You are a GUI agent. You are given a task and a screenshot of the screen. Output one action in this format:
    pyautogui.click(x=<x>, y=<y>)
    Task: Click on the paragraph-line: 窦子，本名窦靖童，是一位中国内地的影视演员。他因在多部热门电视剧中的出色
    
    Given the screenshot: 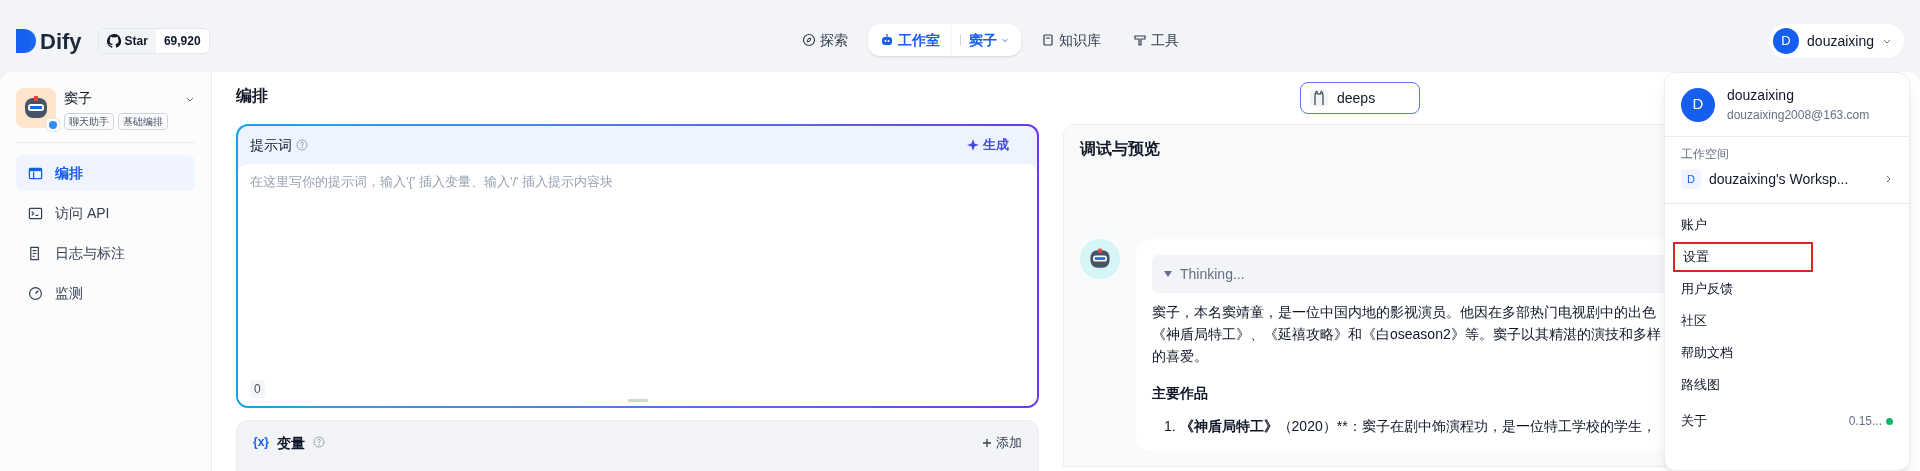 What is the action you would take?
    pyautogui.click(x=1404, y=312)
    